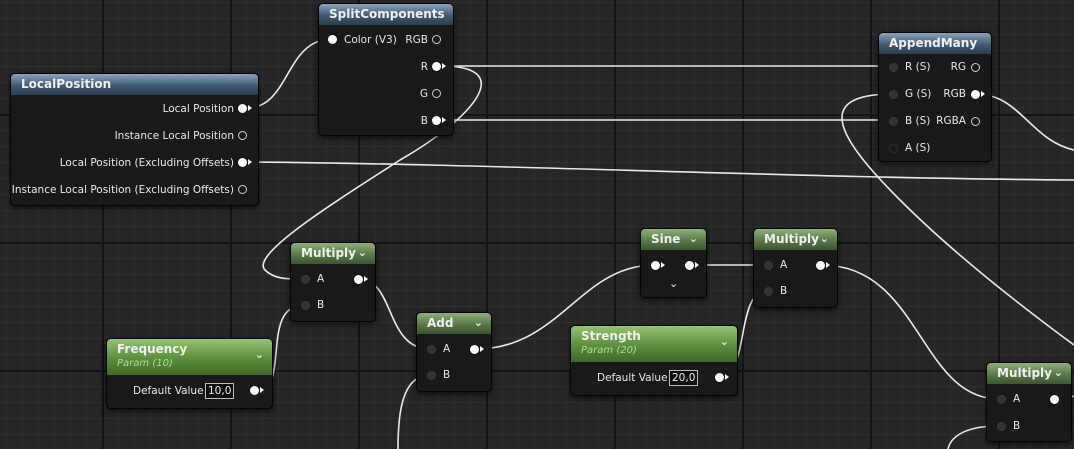 This screenshot has height=449, width=1074. What do you see at coordinates (951, 121) in the screenshot?
I see `pin-label-rgba: RGBA` at bounding box center [951, 121].